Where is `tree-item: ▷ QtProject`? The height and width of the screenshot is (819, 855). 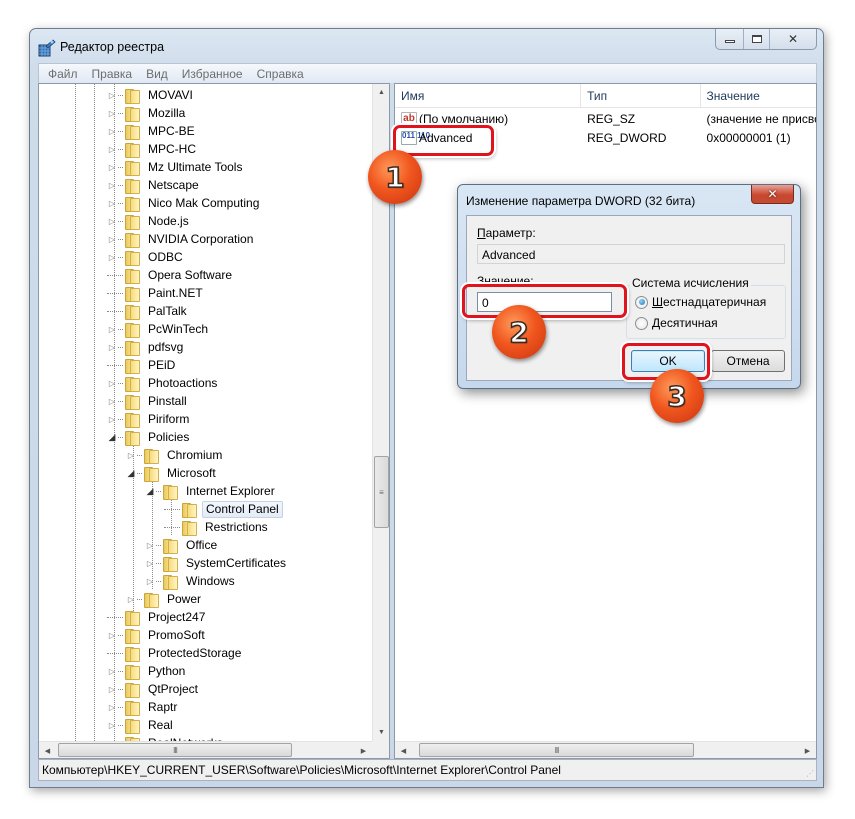 tree-item: ▷ QtProject is located at coordinates (154, 689).